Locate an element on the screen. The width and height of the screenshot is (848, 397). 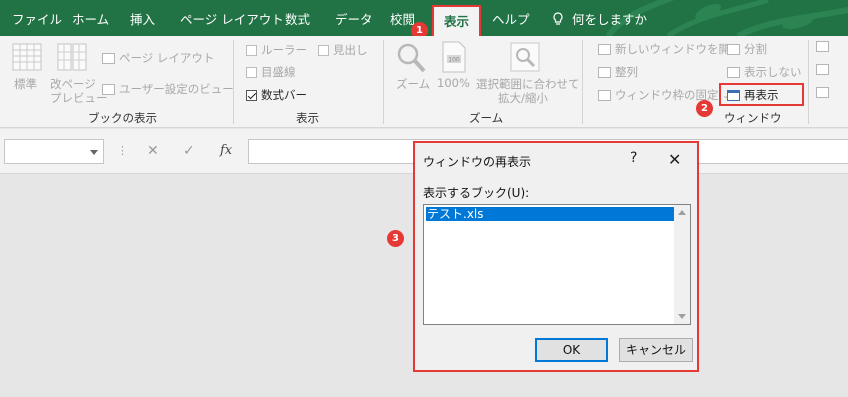
zoom-100-icon: 100 is located at coordinates (454, 57).